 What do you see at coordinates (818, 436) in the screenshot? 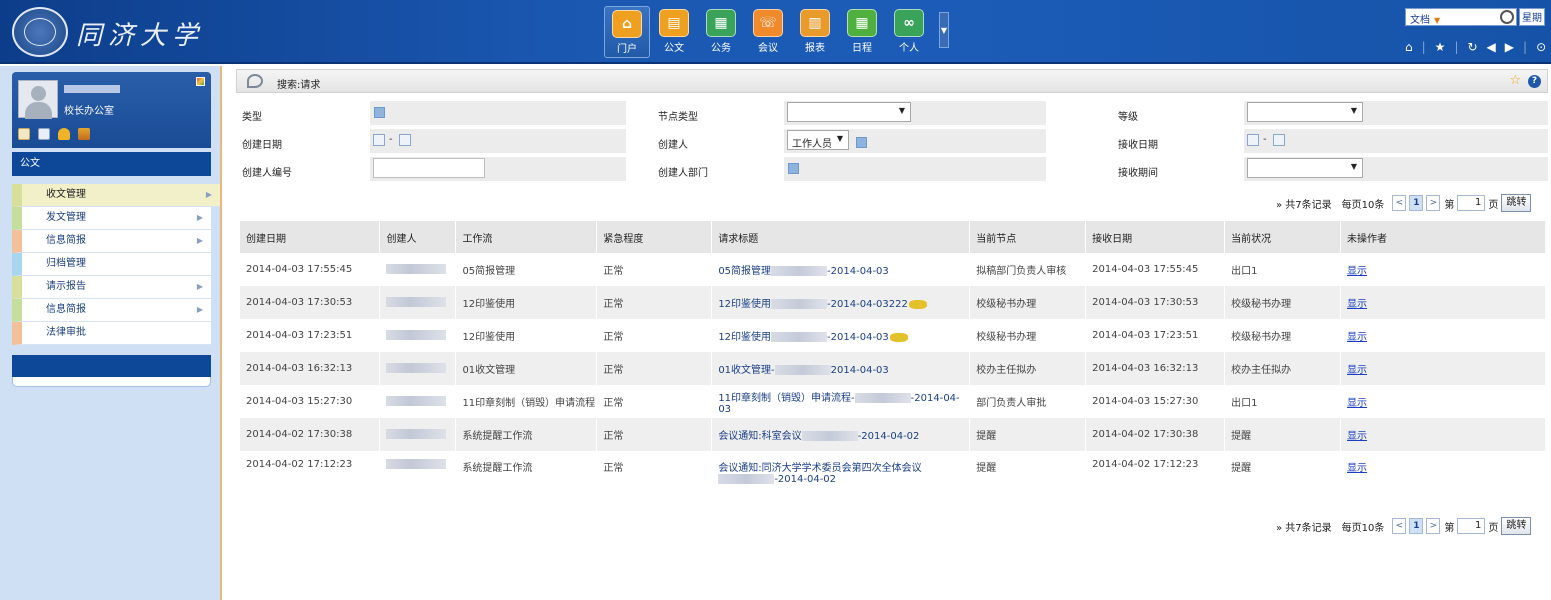
I see `request-title-link: 会议通知:科室会议 -2014-04-02` at bounding box center [818, 436].